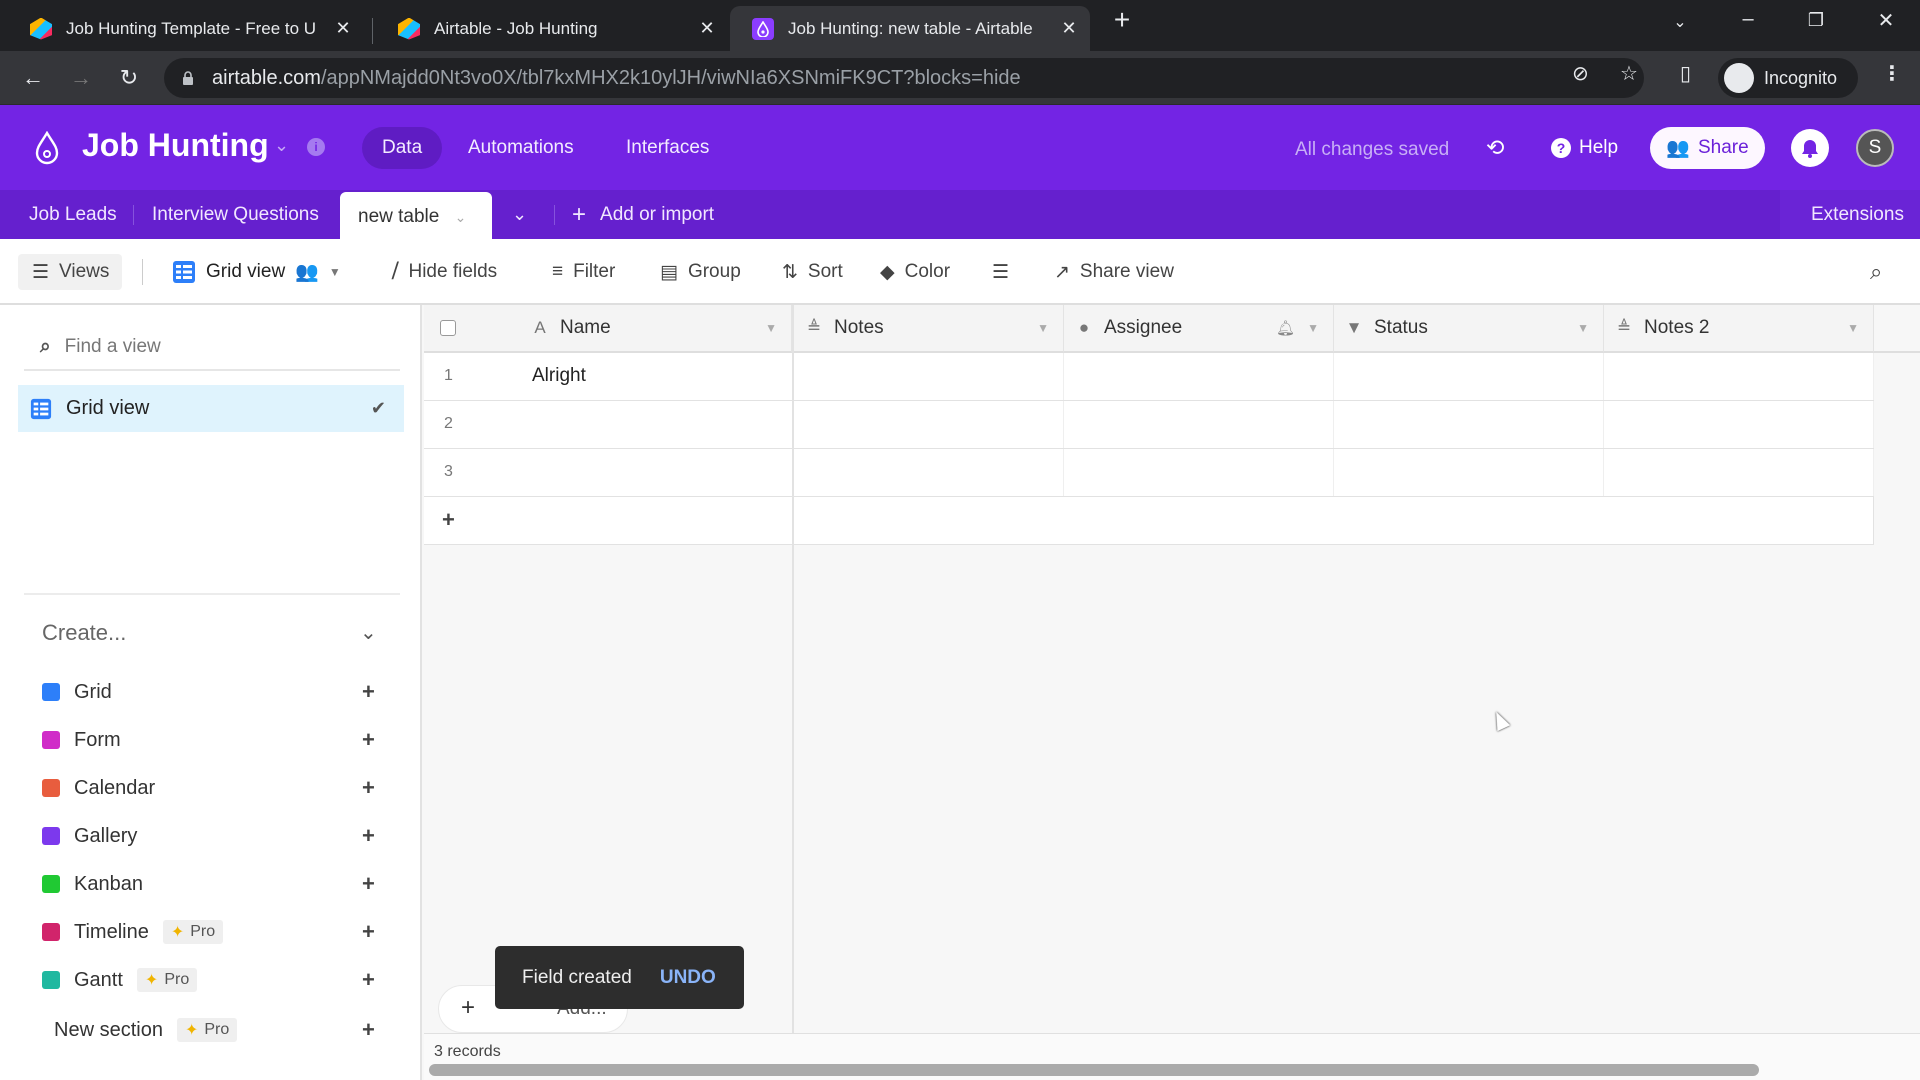  What do you see at coordinates (1580, 73) in the screenshot?
I see `eye-slash-icon: ⊘` at bounding box center [1580, 73].